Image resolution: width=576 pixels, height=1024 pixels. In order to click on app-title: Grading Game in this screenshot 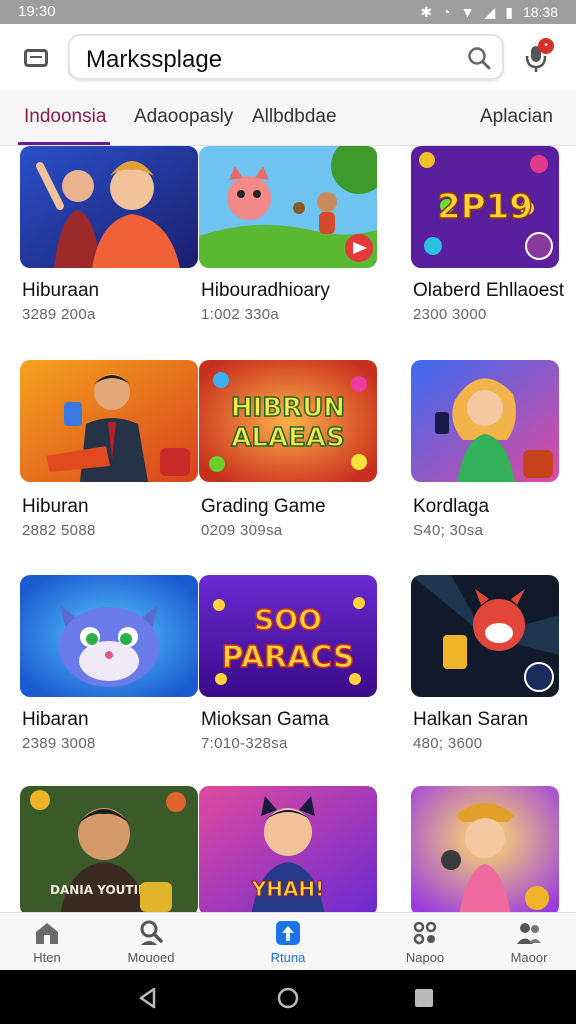, I will do `click(263, 506)`.